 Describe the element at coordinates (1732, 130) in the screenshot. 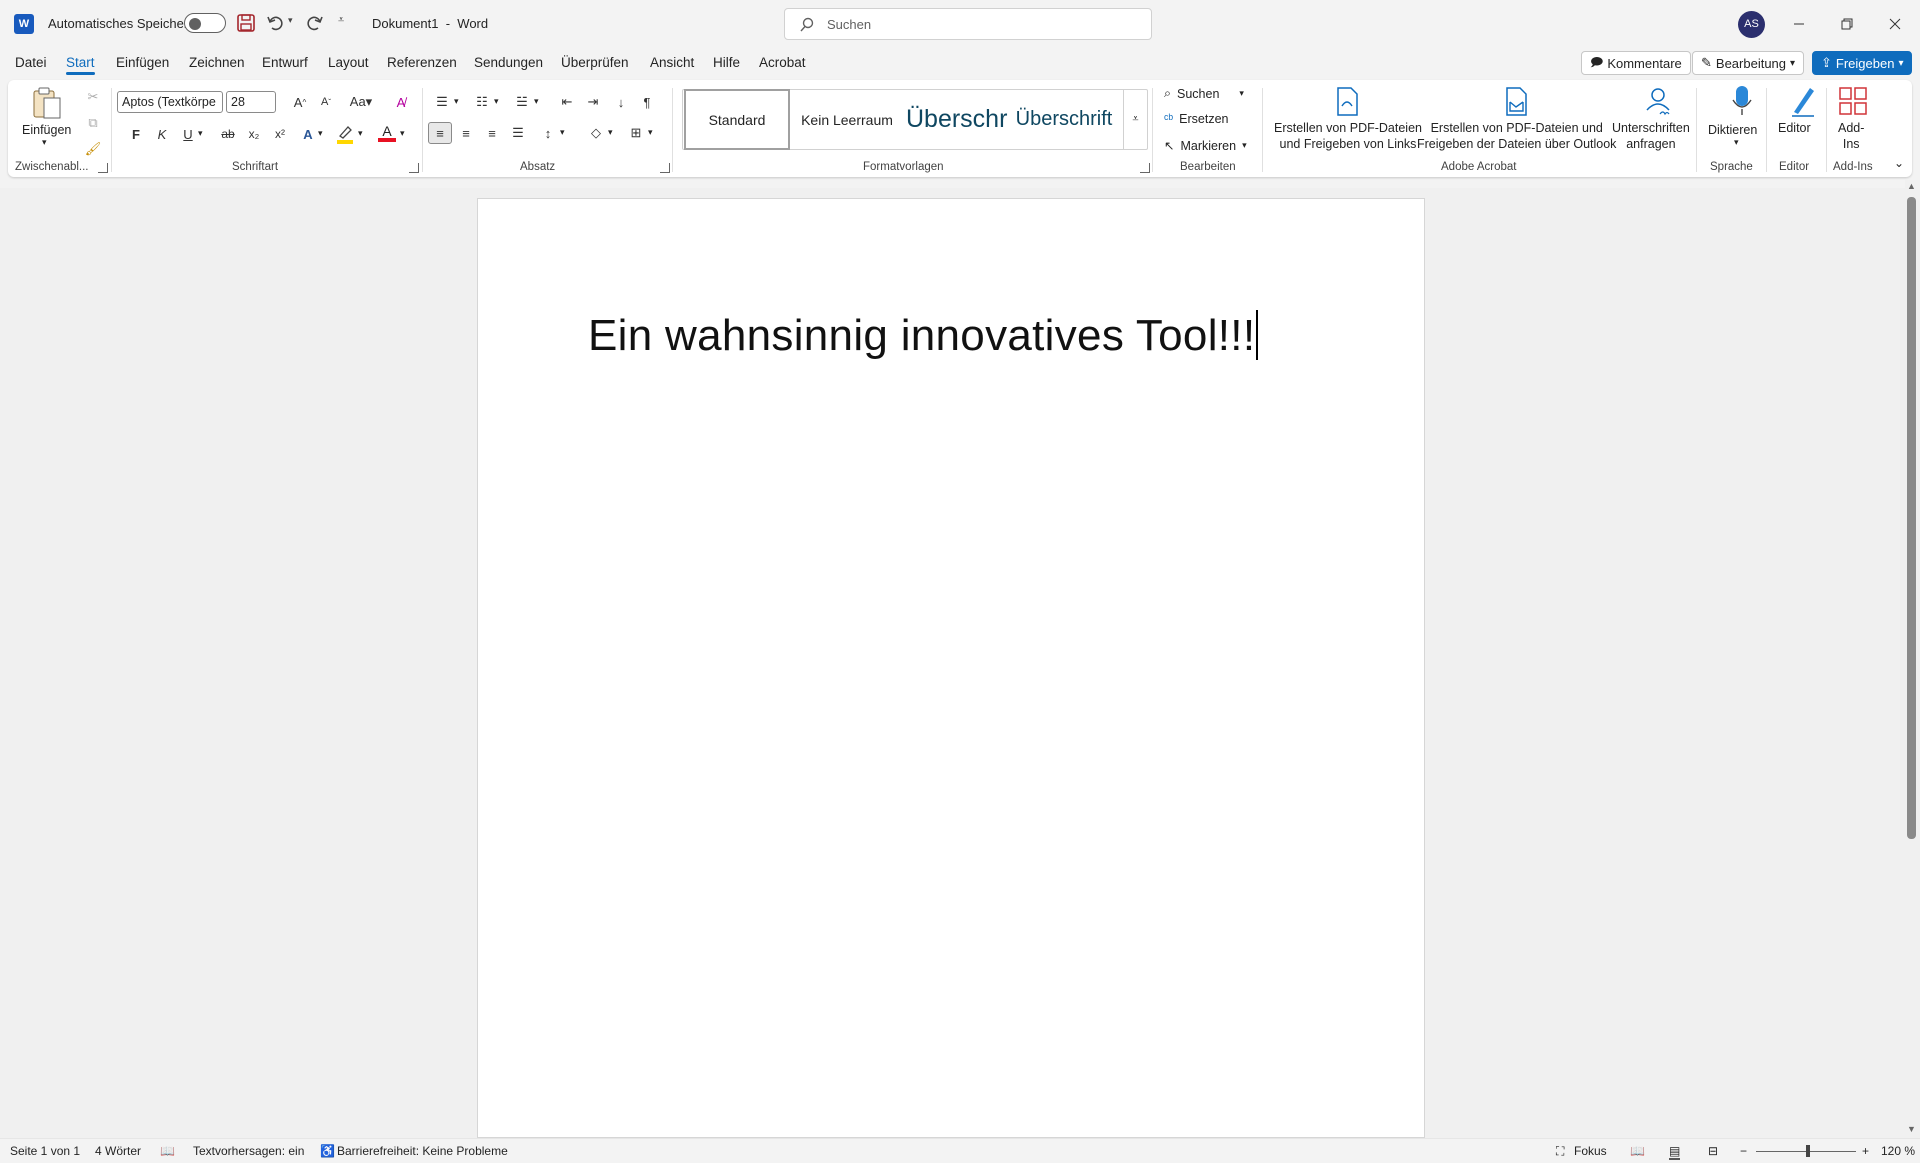

I see `dictate-label: Diktieren` at that location.